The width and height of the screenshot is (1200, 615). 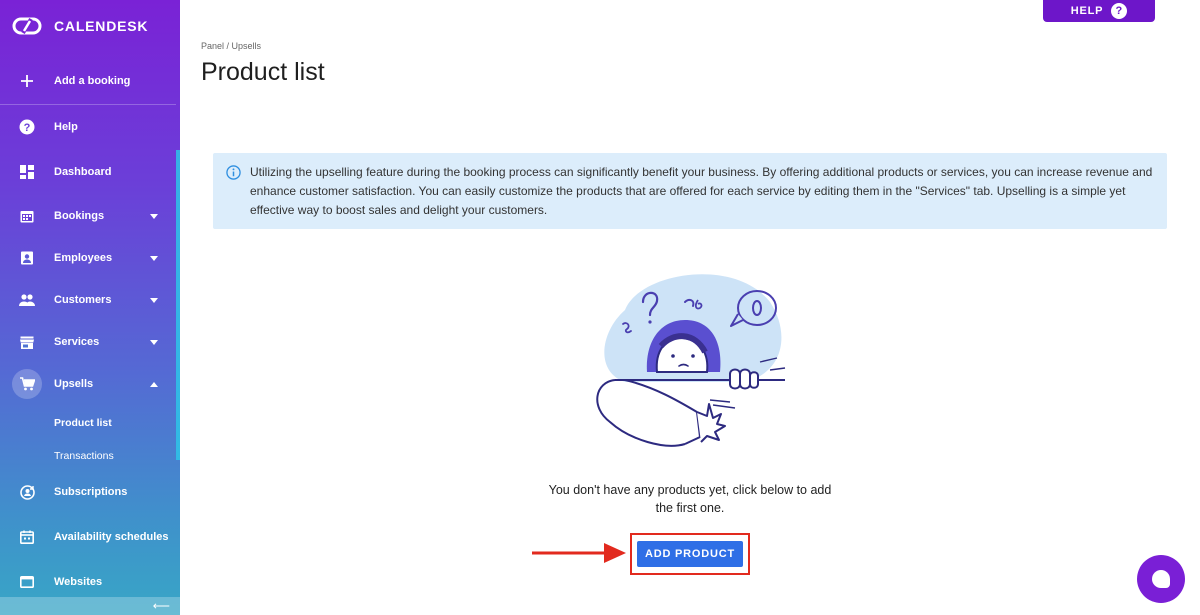 I want to click on sidebar-item-bookings: Bookings, so click(x=88, y=216).